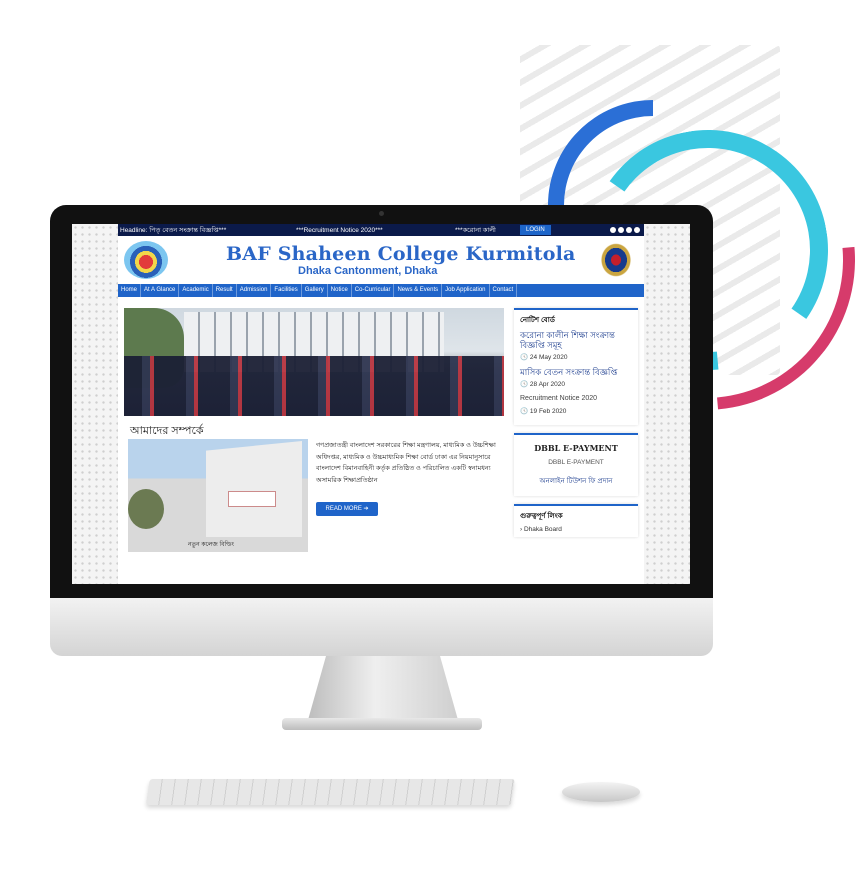  Describe the element at coordinates (130, 290) in the screenshot. I see `nav-home: Home` at that location.